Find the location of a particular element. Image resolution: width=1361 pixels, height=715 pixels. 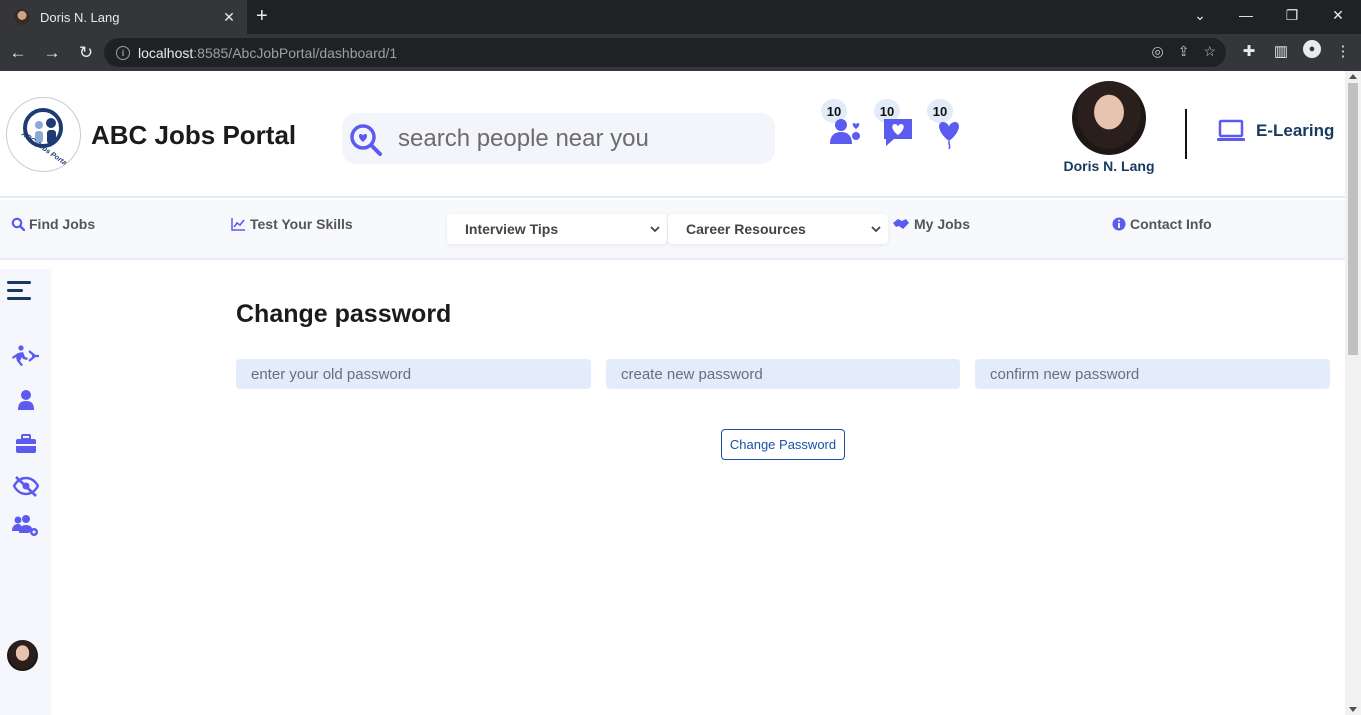

interview-tips-dropdown: Interview Tips is located at coordinates (557, 229).